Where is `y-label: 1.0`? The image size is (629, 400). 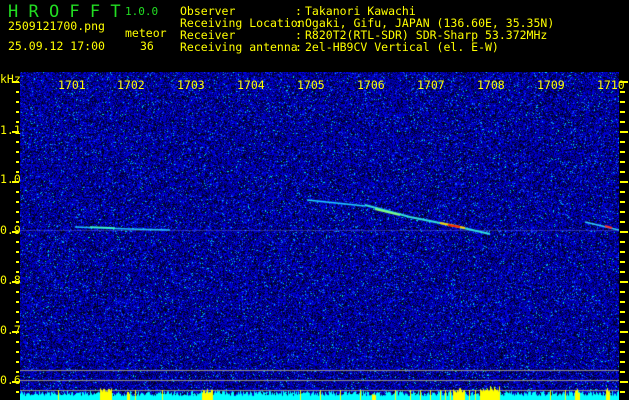
y-label: 1.0 is located at coordinates (10, 179).